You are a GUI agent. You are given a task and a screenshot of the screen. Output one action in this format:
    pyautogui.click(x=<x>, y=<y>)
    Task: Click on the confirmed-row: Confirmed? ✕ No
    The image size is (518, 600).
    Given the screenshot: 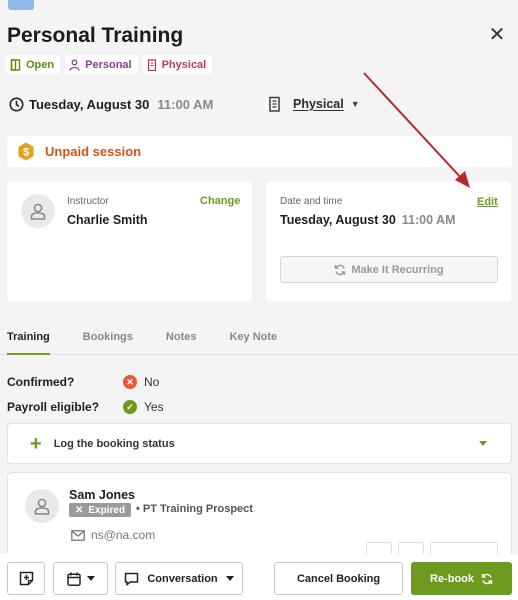 What is the action you would take?
    pyautogui.click(x=83, y=382)
    